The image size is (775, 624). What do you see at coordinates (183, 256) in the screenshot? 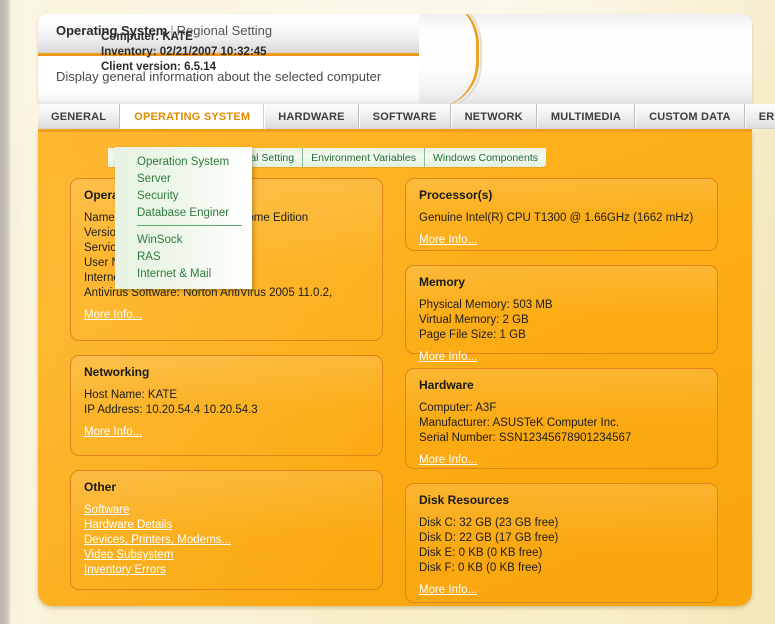
I see `menu-item-ras: RAS` at bounding box center [183, 256].